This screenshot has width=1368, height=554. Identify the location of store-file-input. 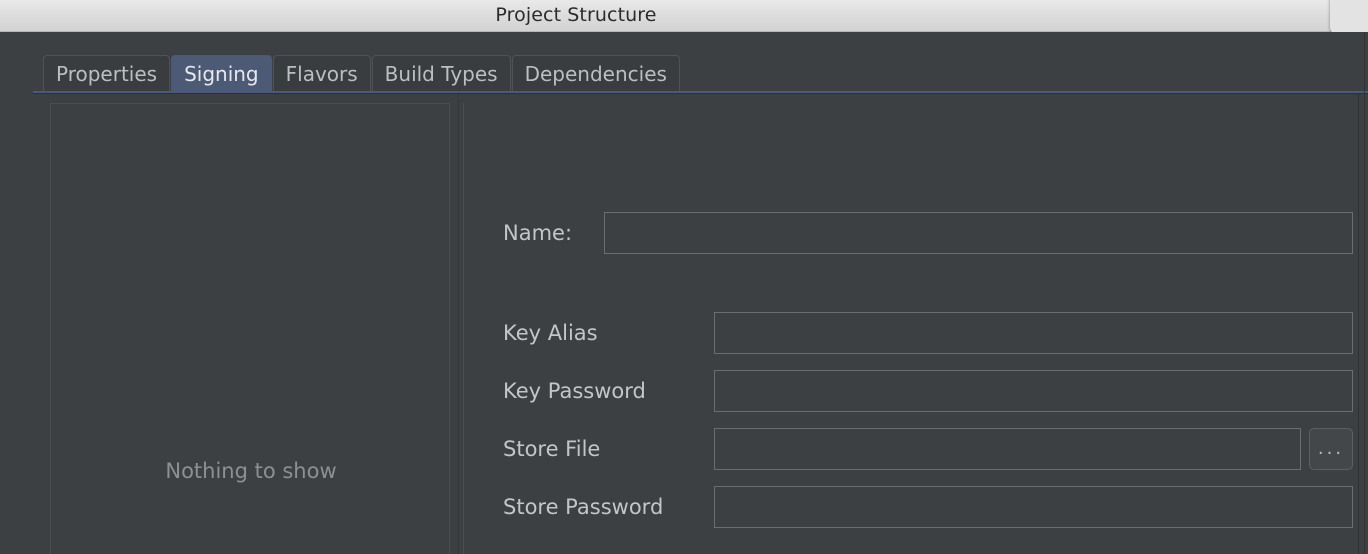
(1007, 449).